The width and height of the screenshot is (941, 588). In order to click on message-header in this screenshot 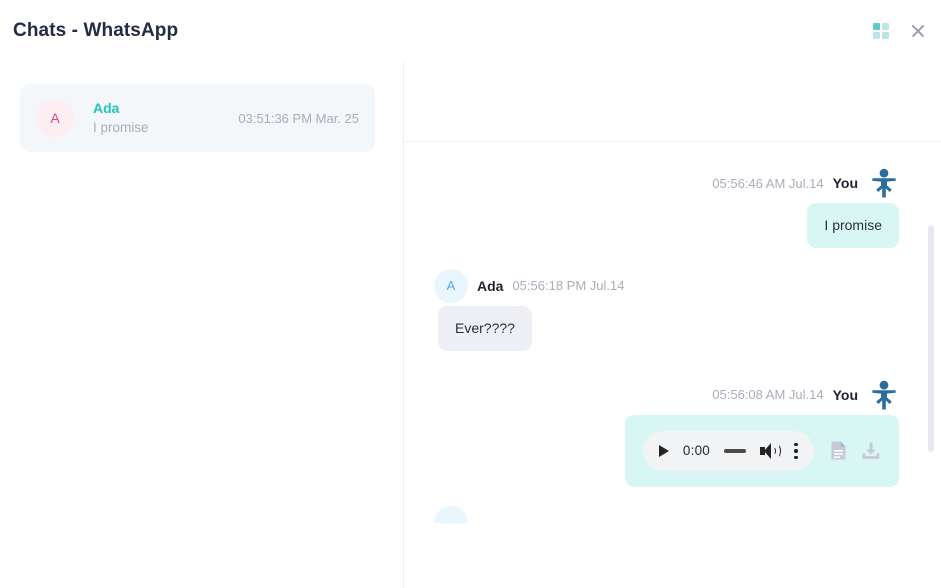, I will do `click(667, 513)`.